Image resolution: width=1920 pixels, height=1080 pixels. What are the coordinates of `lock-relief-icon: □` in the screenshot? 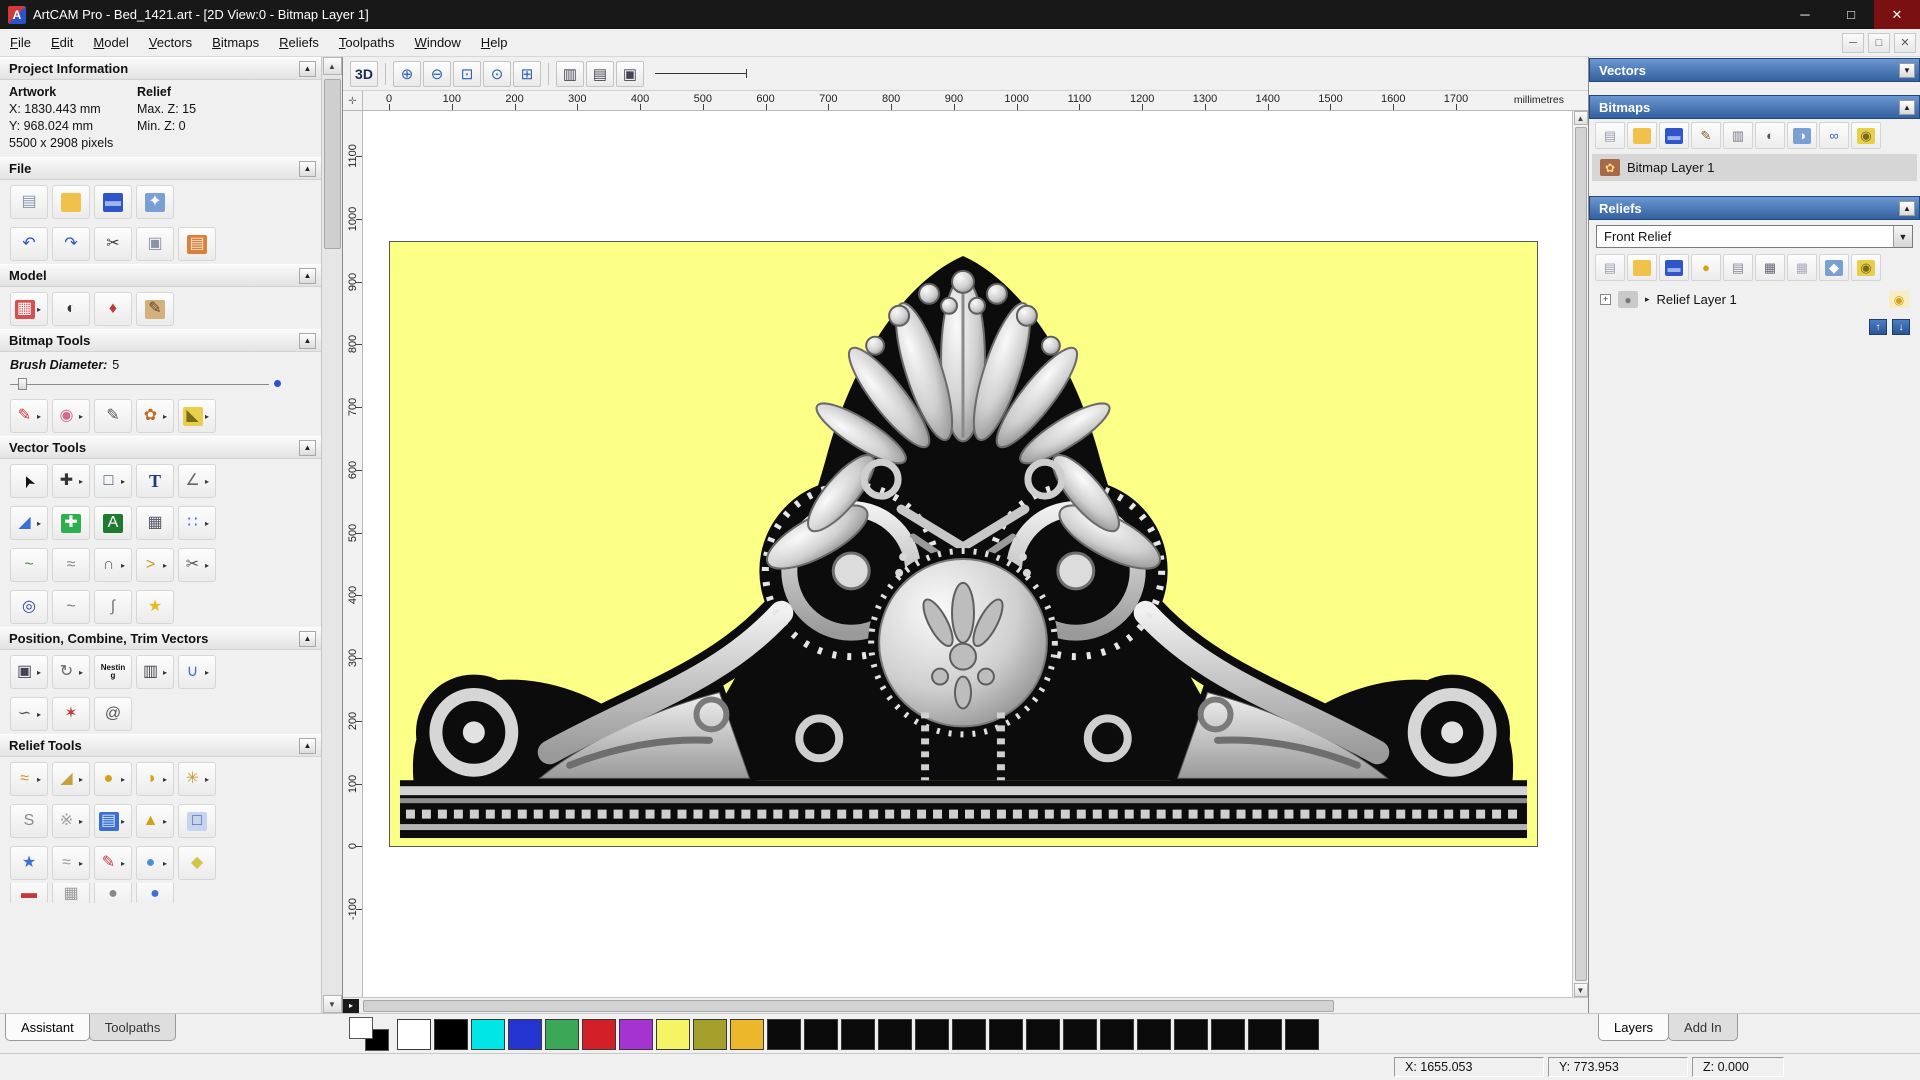 It's located at (197, 821).